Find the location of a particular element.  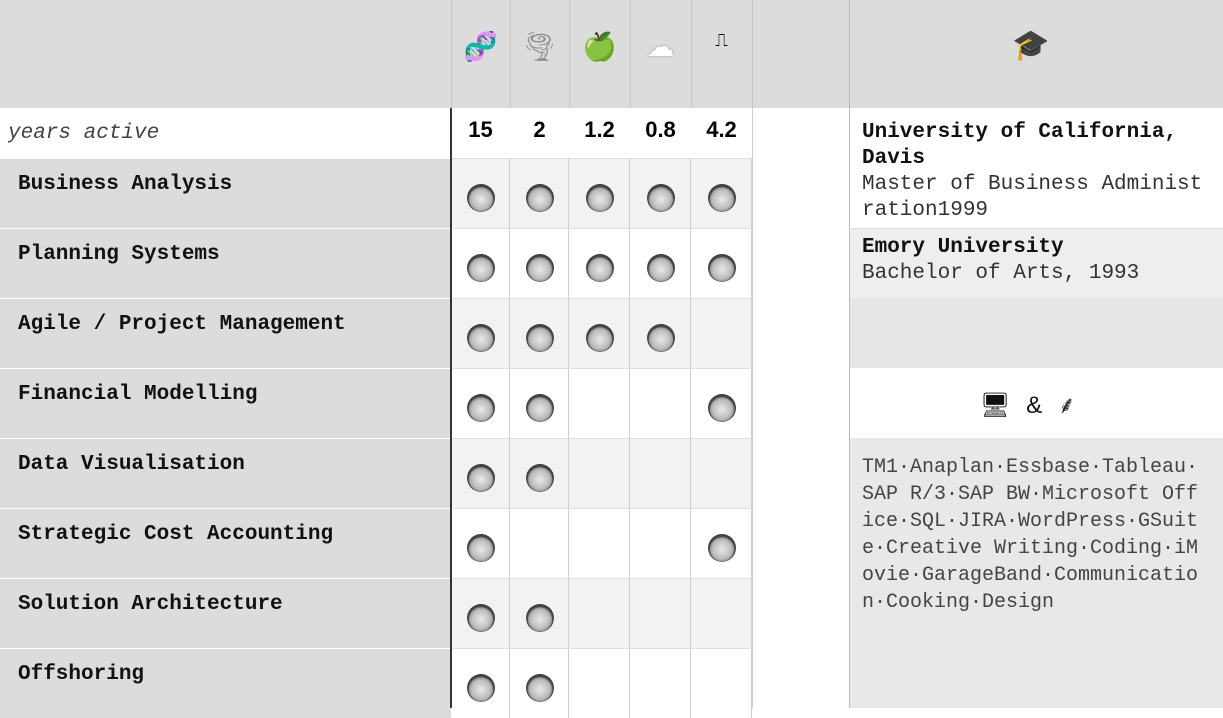

empty-cell is located at coordinates (1036, 333).